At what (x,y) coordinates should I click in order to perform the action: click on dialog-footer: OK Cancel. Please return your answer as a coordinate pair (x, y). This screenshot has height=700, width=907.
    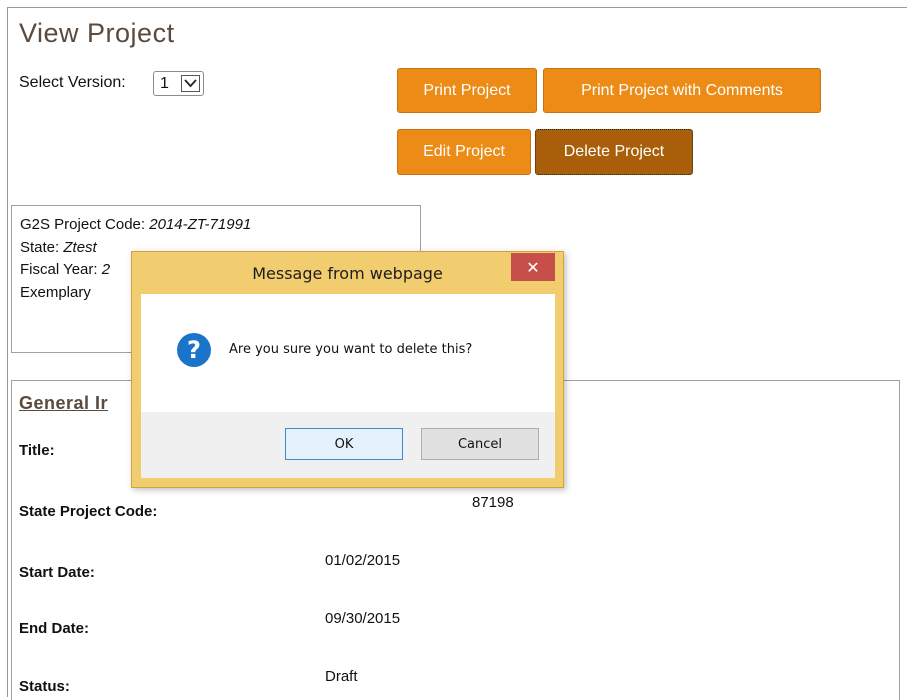
    Looking at the image, I should click on (348, 445).